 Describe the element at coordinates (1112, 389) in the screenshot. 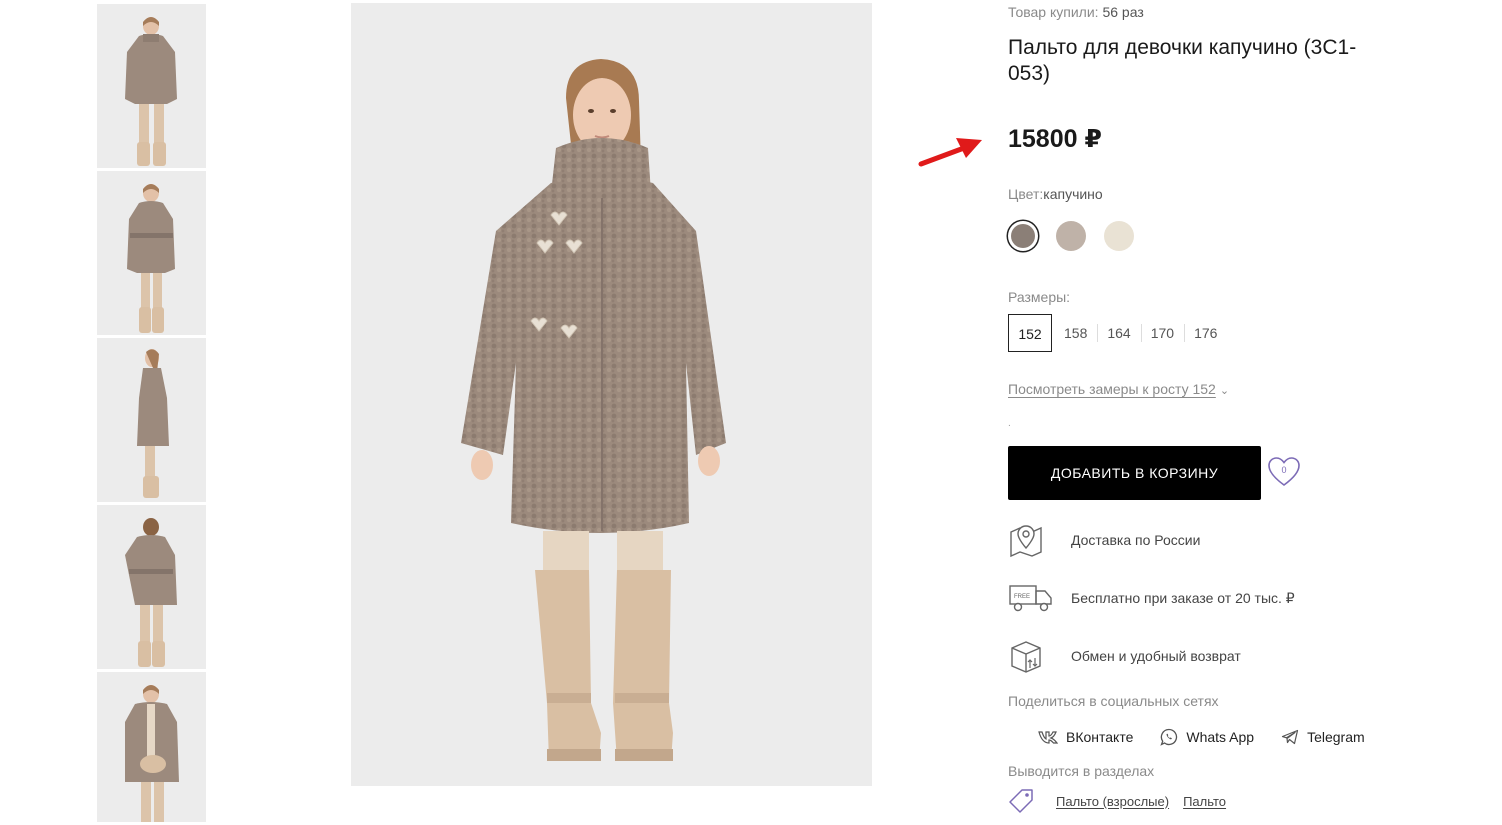

I see `size-measurements-link-text: Посмотреть замеры к росту 152` at that location.